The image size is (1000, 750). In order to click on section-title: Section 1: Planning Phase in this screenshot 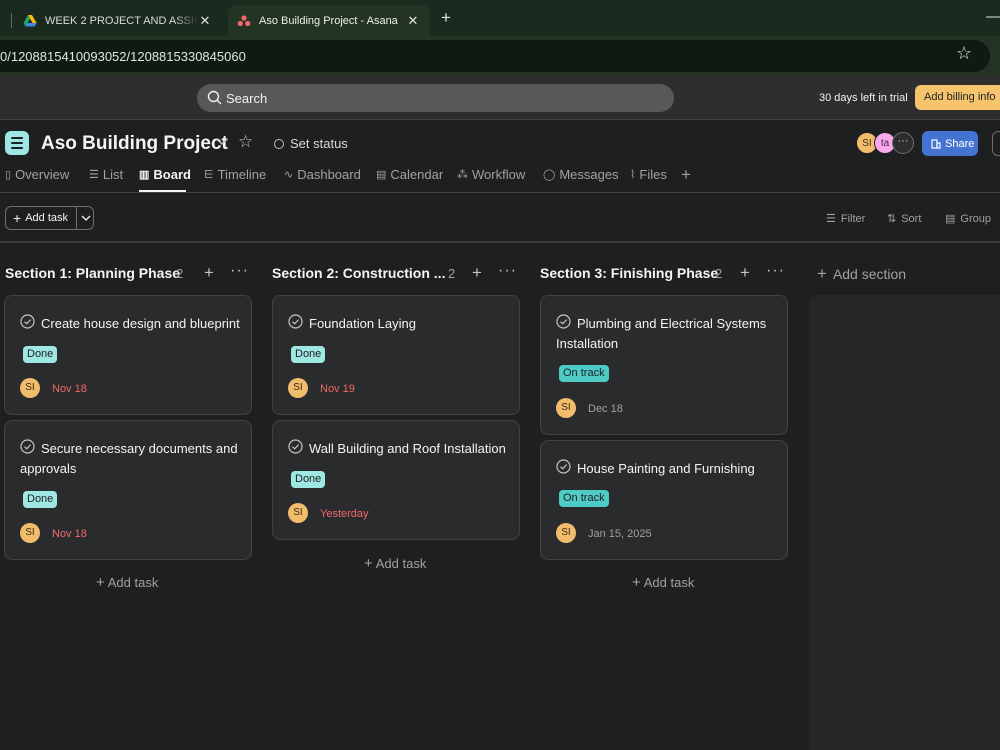, I will do `click(92, 273)`.